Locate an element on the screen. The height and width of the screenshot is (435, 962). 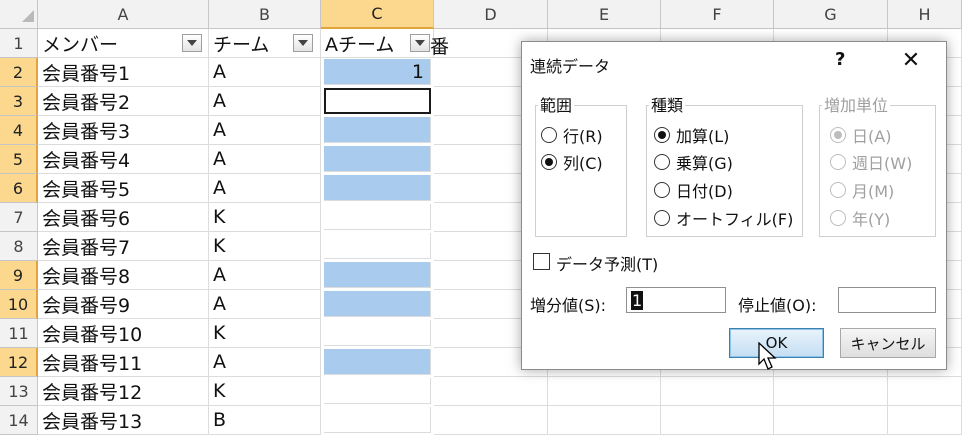
row-header-5: 5 is located at coordinates (19, 159).